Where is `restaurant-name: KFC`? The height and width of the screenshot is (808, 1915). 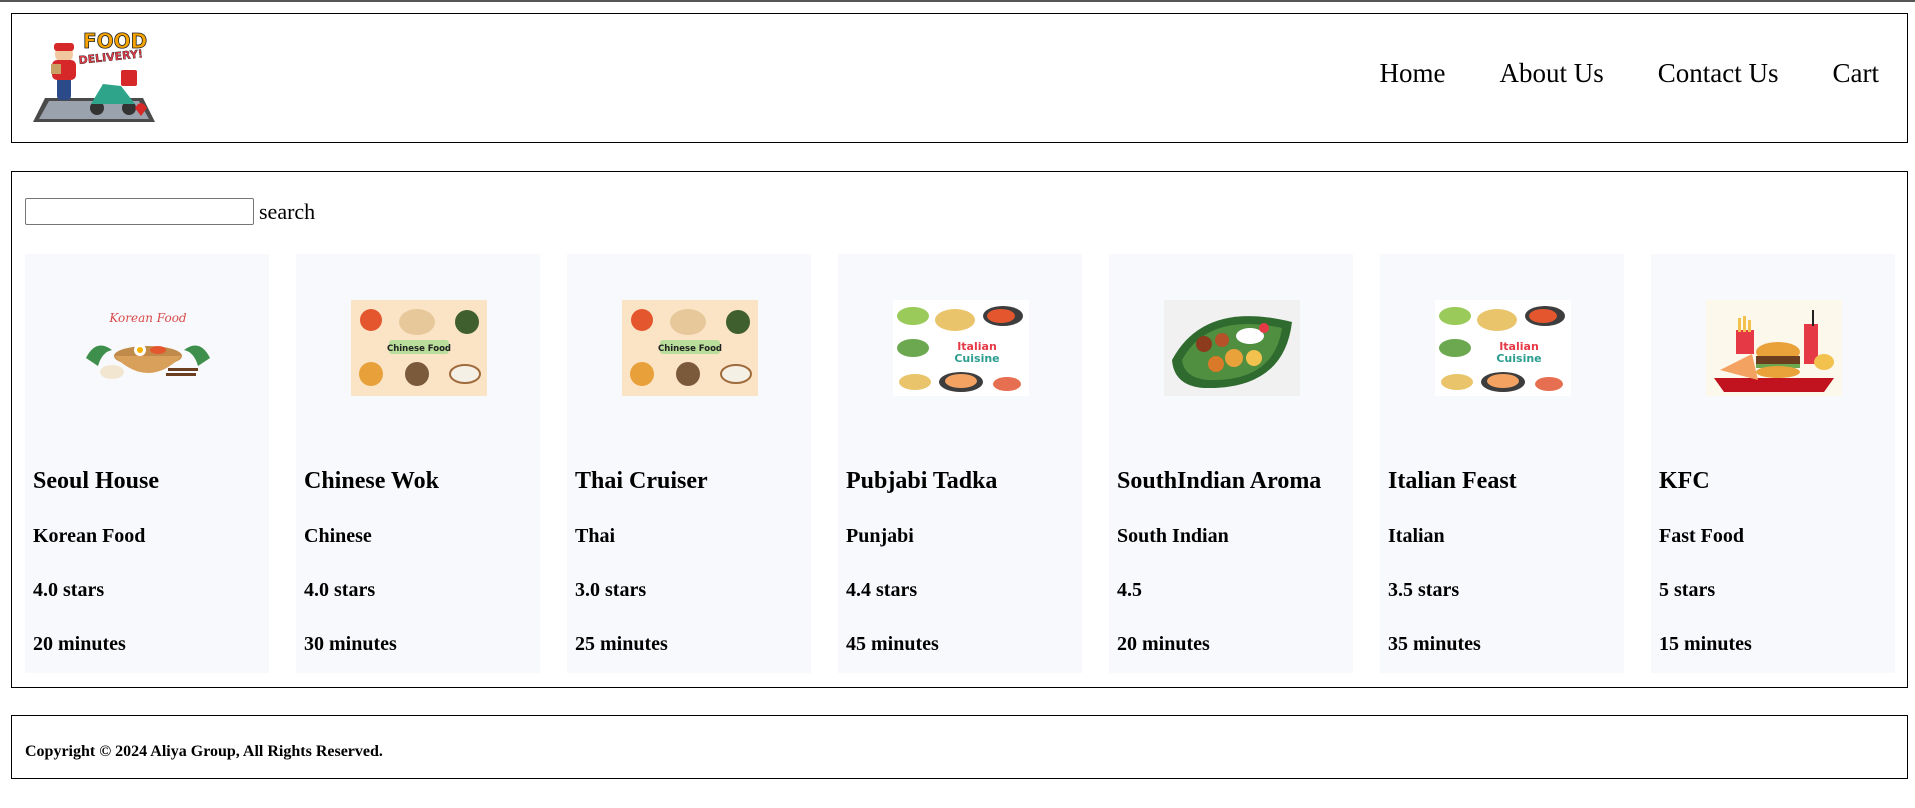
restaurant-name: KFC is located at coordinates (1684, 481).